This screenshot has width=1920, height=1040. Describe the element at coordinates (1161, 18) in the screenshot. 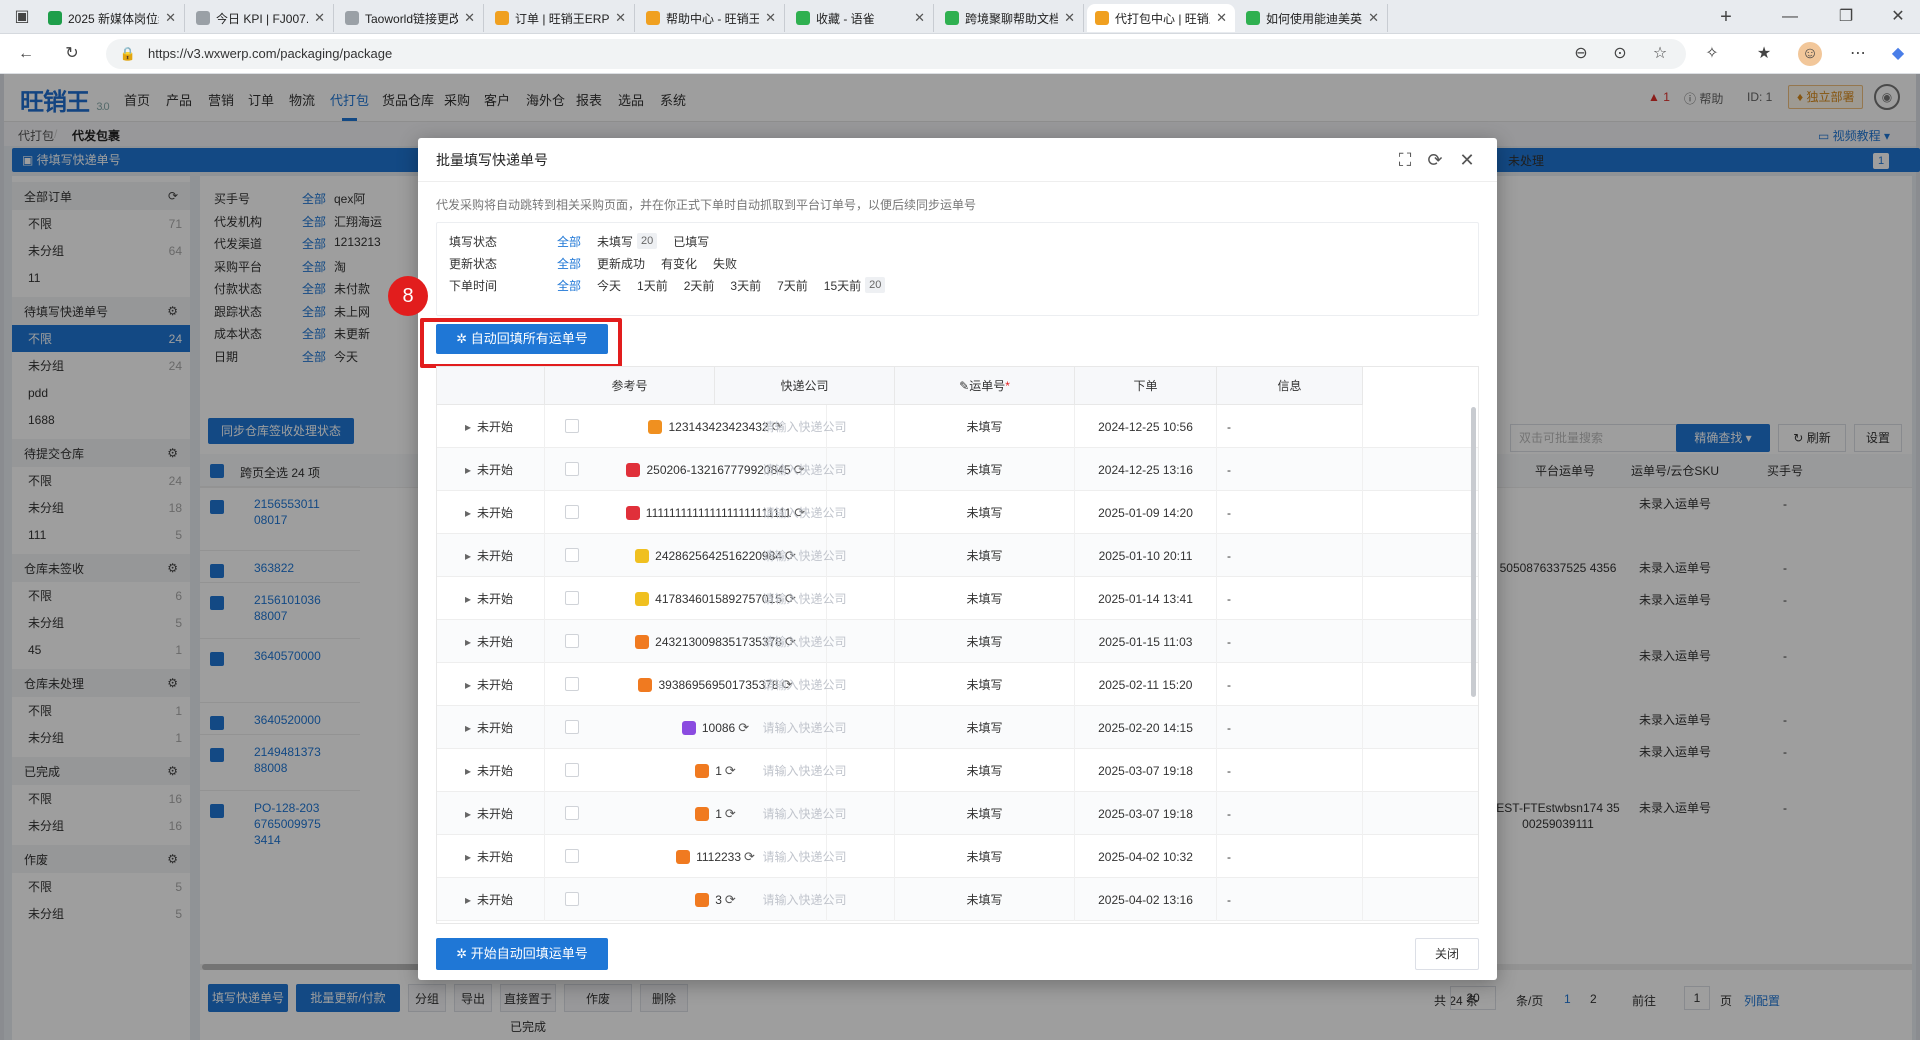

I see `browser-tab: 代打包中心 | 旺销王ERP ✕` at that location.